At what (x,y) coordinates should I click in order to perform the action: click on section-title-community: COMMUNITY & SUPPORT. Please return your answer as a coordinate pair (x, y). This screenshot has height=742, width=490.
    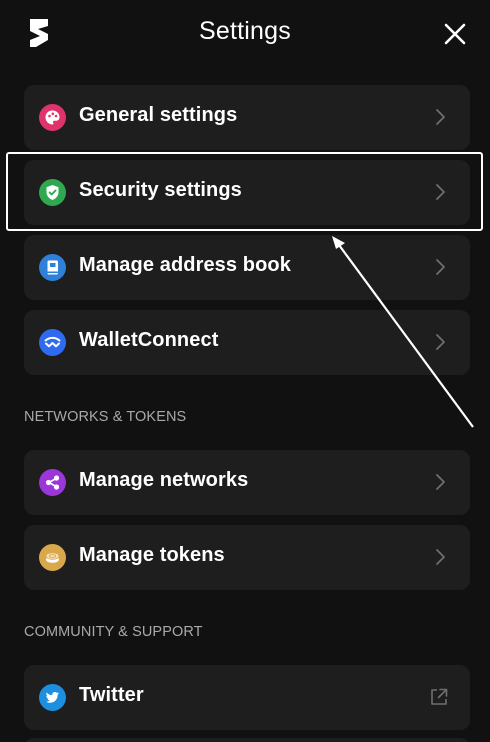
    Looking at the image, I should click on (113, 632).